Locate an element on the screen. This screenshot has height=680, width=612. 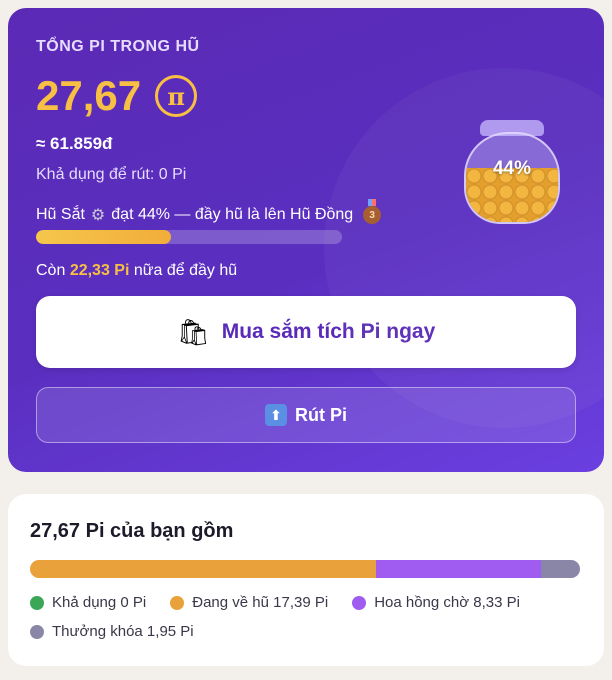
legend-item: Khả dụng 0 Pi is located at coordinates (88, 602).